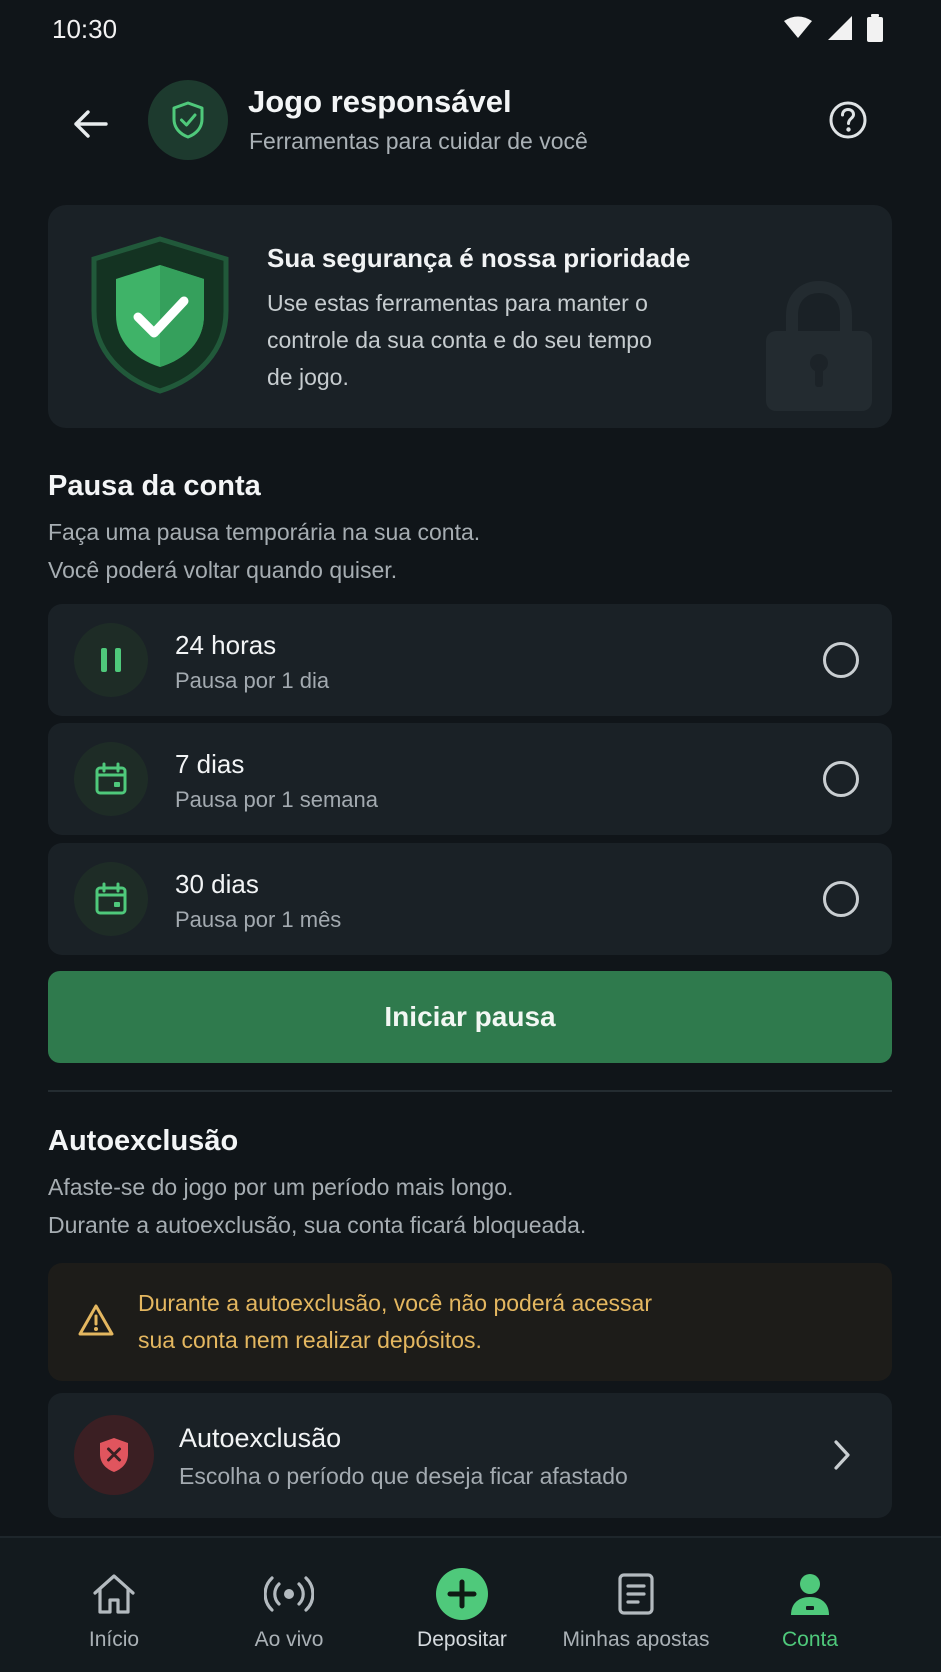  I want to click on option-title: 30 dias, so click(217, 884).